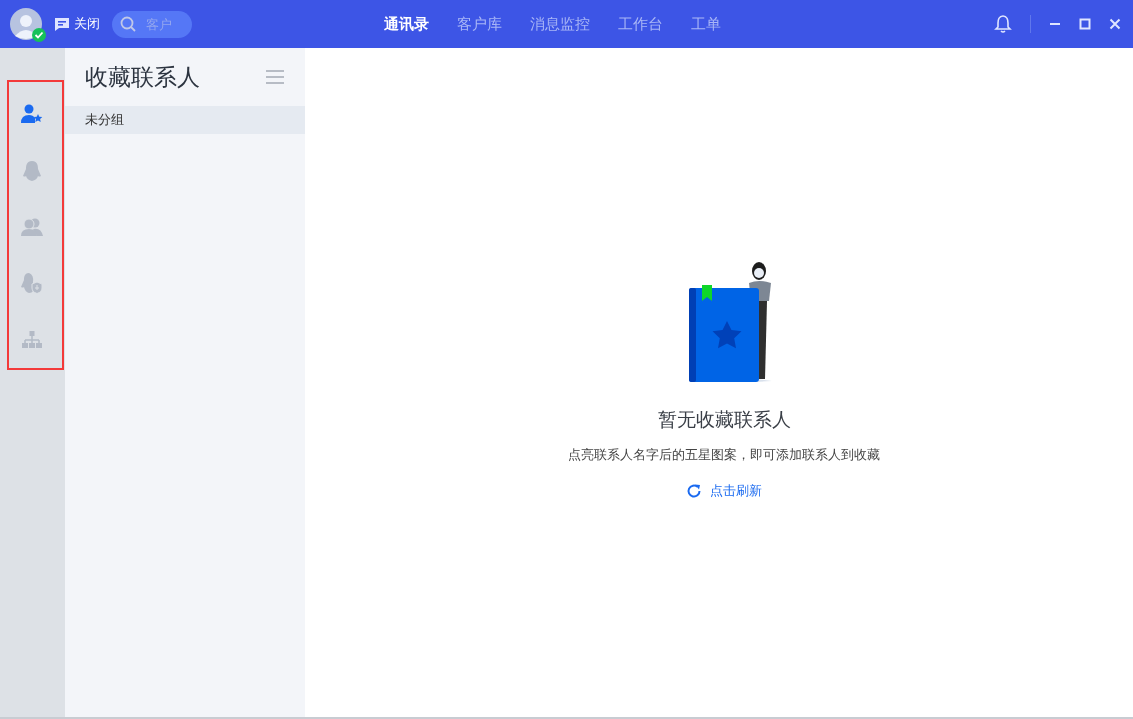  I want to click on close-button: 关闭, so click(77, 24).